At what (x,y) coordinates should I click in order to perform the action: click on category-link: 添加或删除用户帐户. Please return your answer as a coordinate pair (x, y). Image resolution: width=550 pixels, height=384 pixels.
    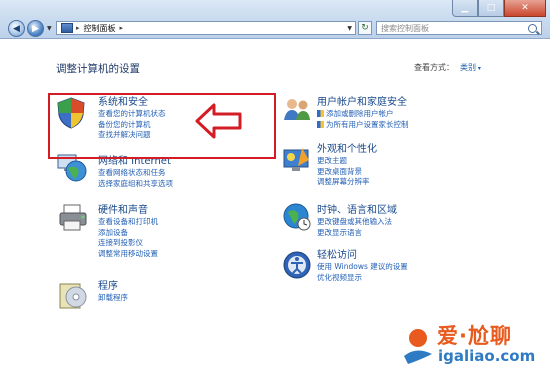
    Looking at the image, I should click on (363, 114).